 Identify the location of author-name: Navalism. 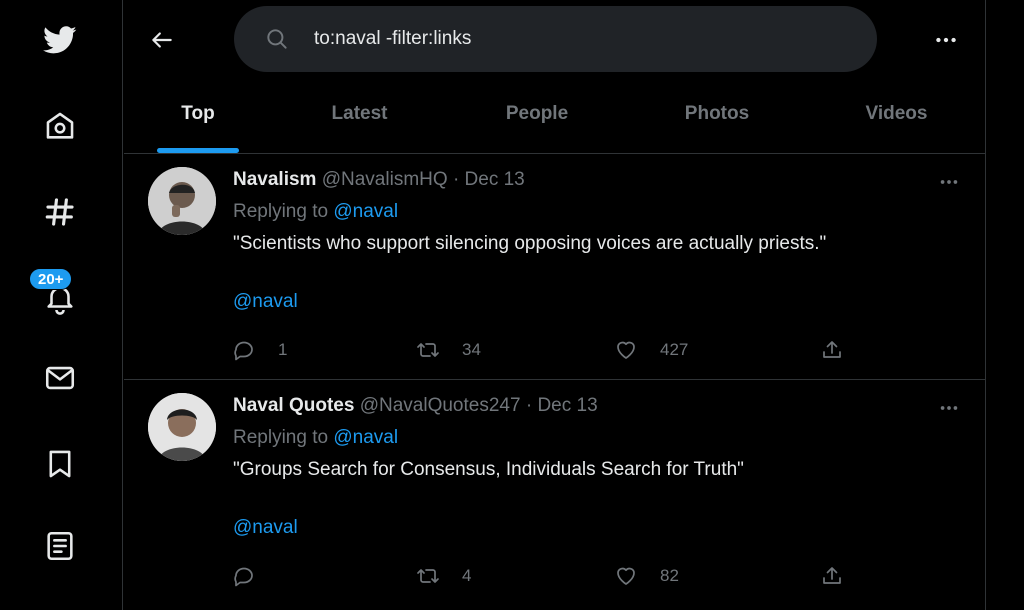
(274, 179).